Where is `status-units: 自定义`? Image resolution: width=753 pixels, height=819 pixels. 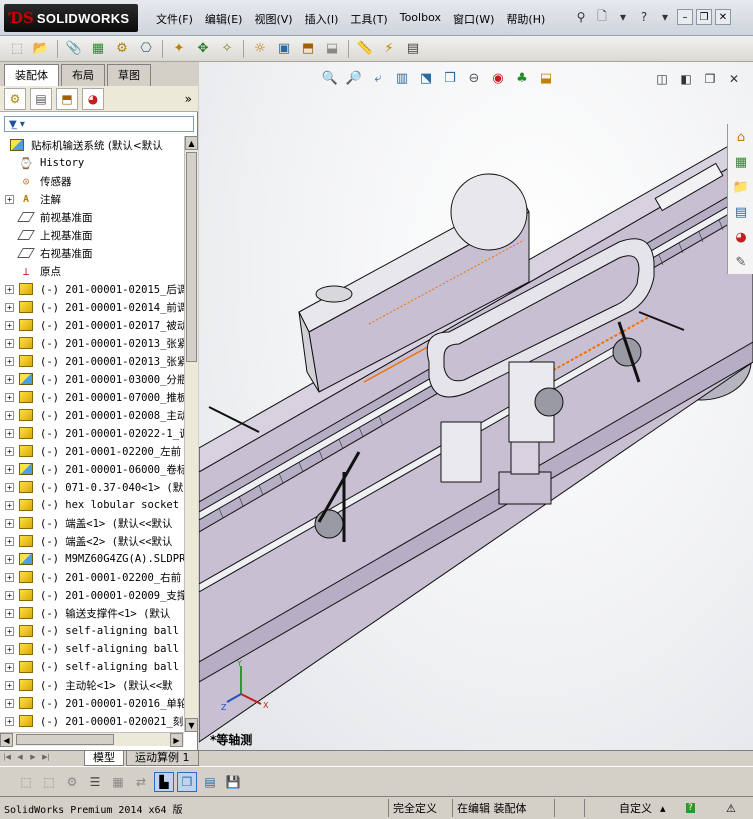
status-units: 自定义 is located at coordinates (620, 808).